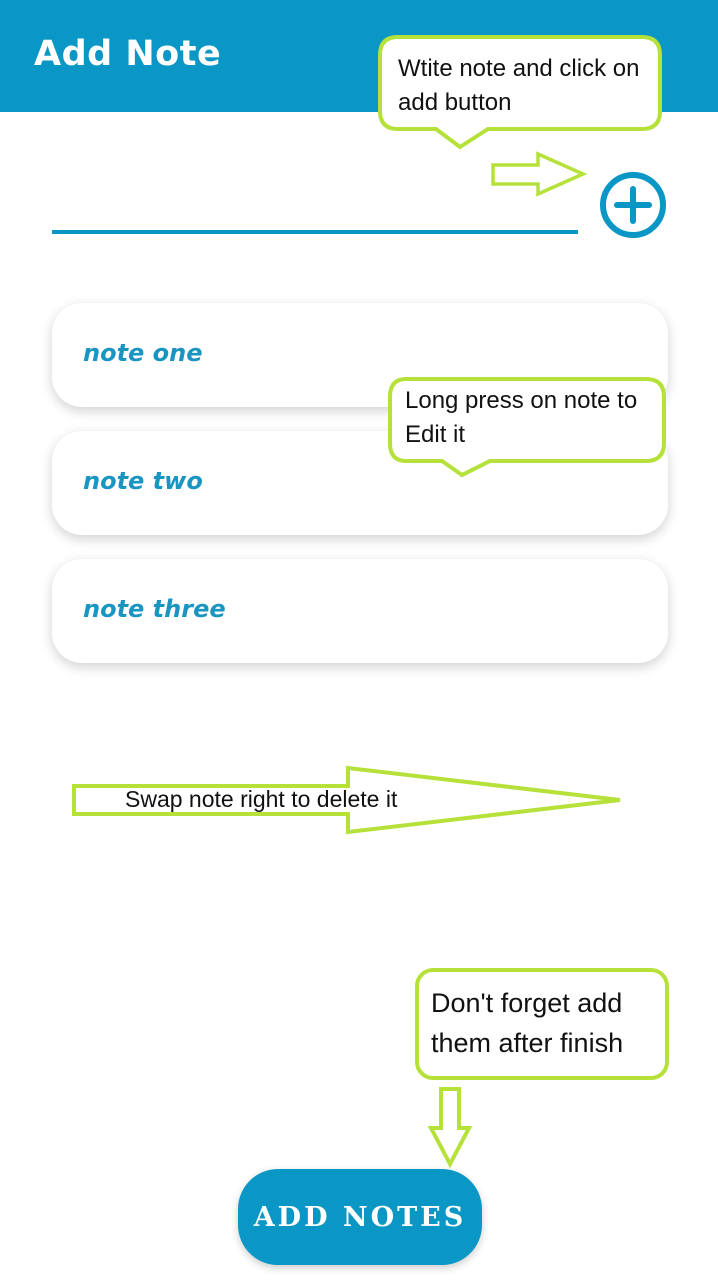 The width and height of the screenshot is (718, 1281). Describe the element at coordinates (527, 1023) in the screenshot. I see `dont-forget-hint: Don't forget add them after finish` at that location.